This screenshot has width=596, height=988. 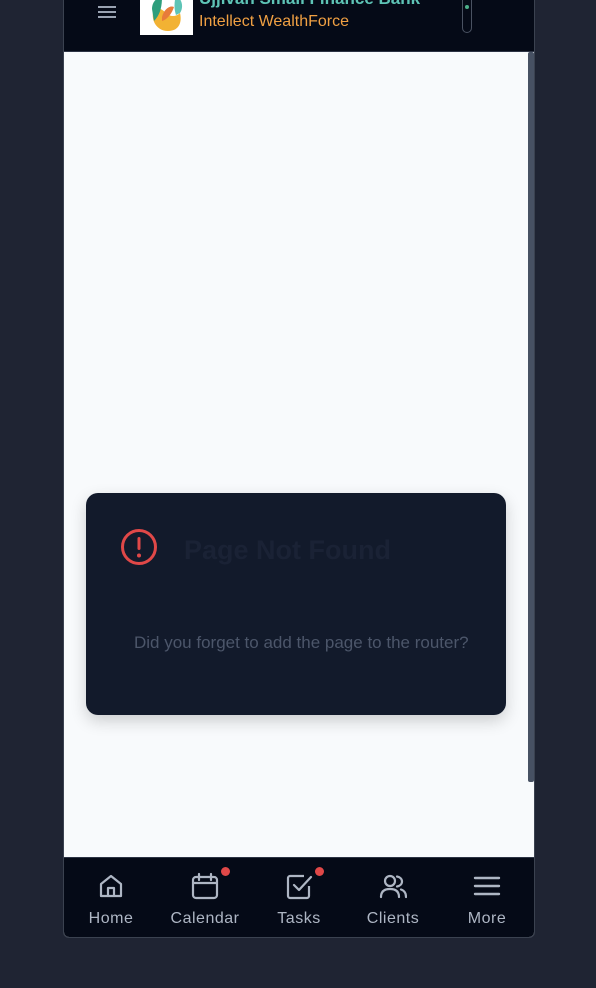 I want to click on nav-item-home: Home, so click(x=111, y=897).